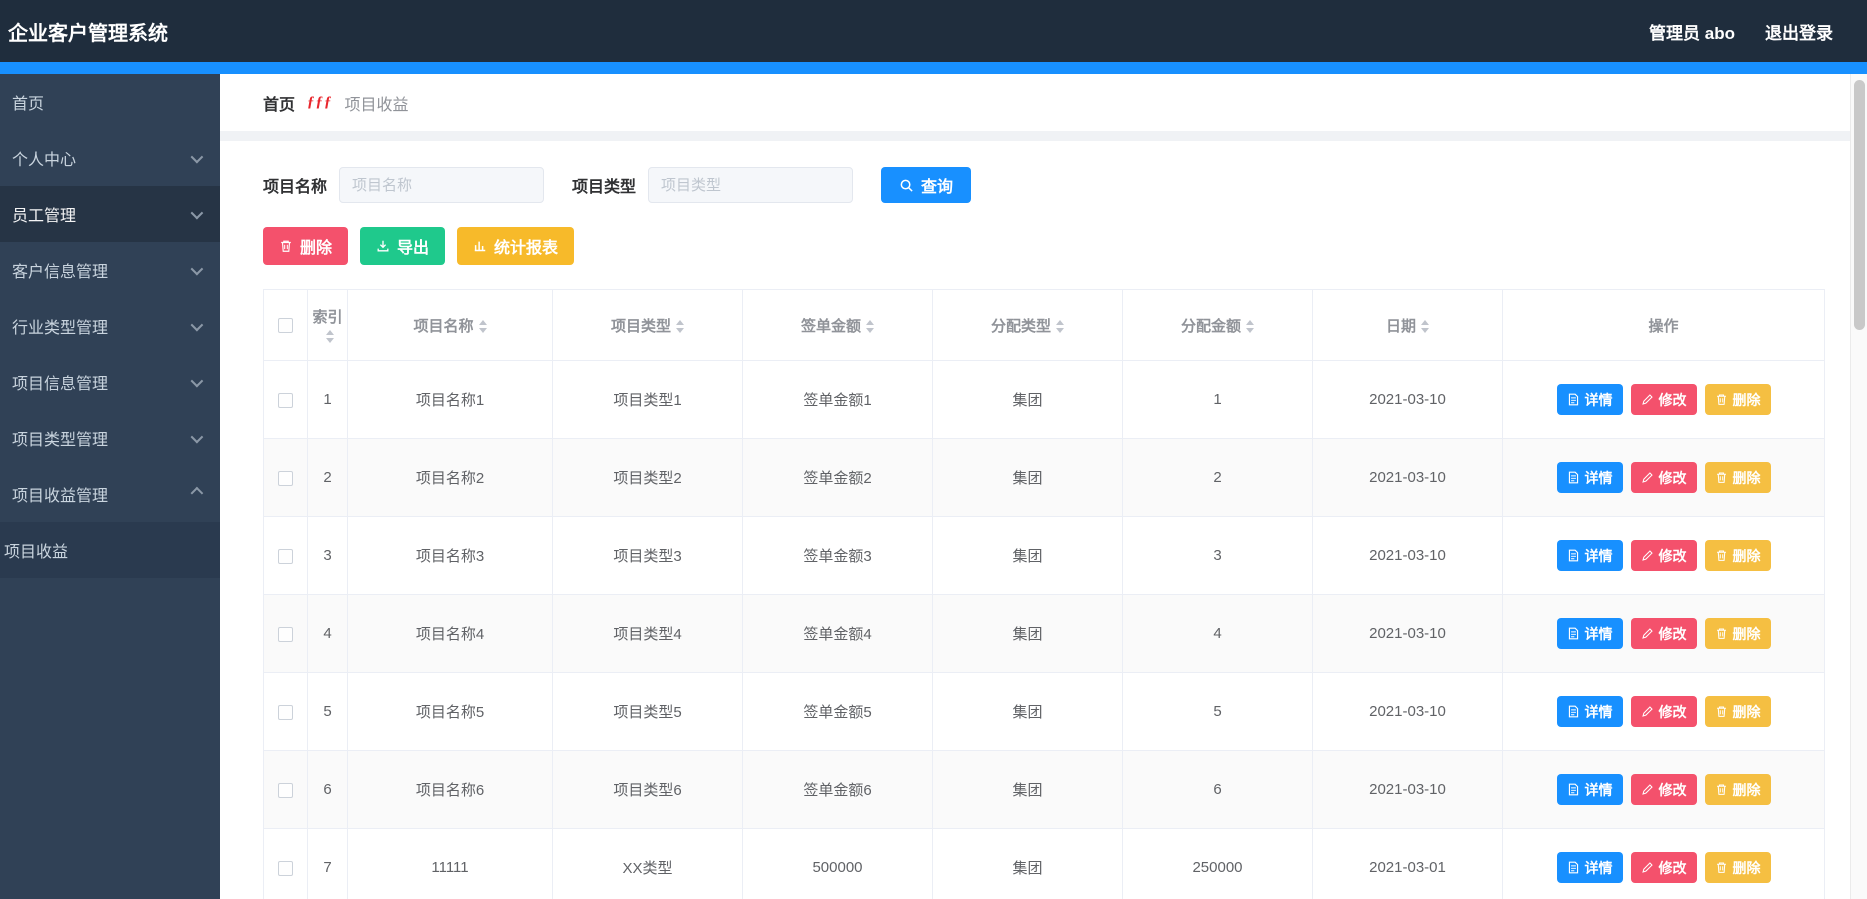 This screenshot has height=899, width=1867. Describe the element at coordinates (403, 246) in the screenshot. I see `export-button: 导出` at that location.